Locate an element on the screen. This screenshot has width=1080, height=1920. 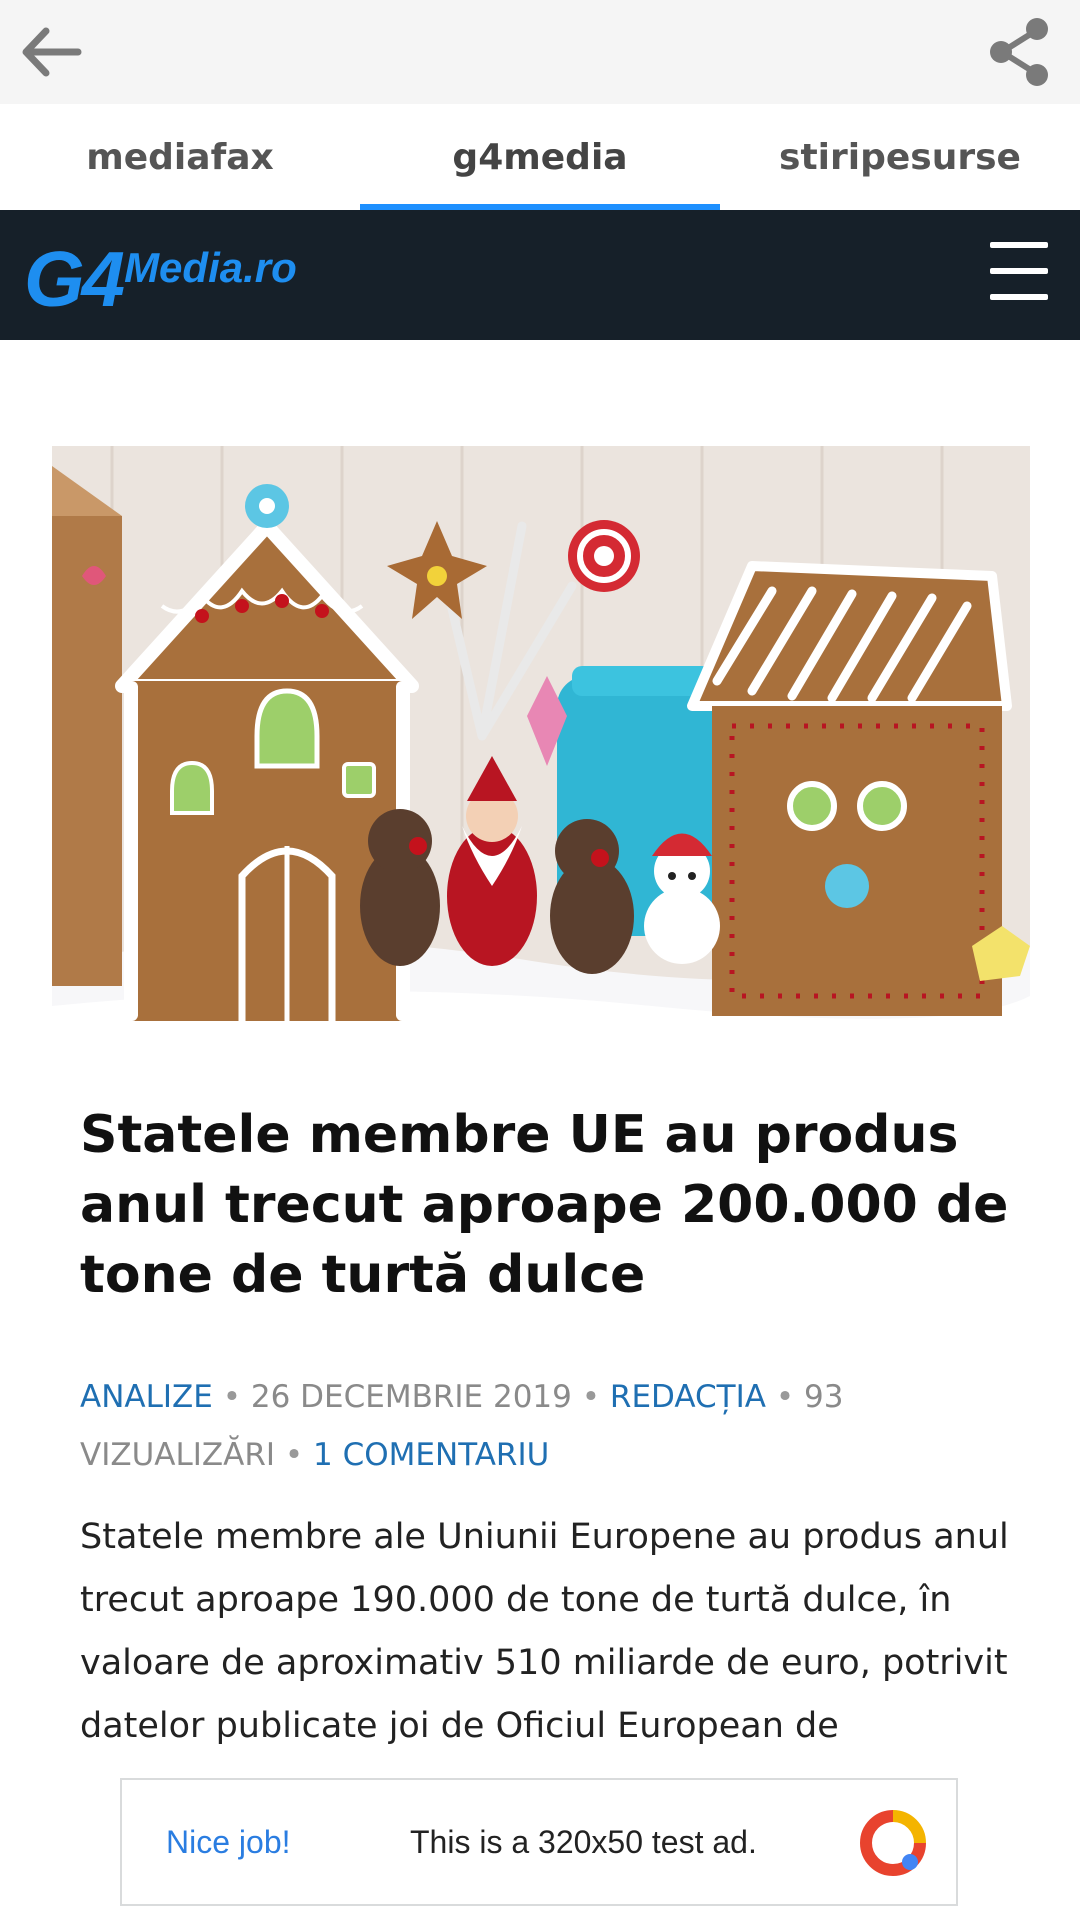
tab-mediafax: mediafax is located at coordinates (180, 157).